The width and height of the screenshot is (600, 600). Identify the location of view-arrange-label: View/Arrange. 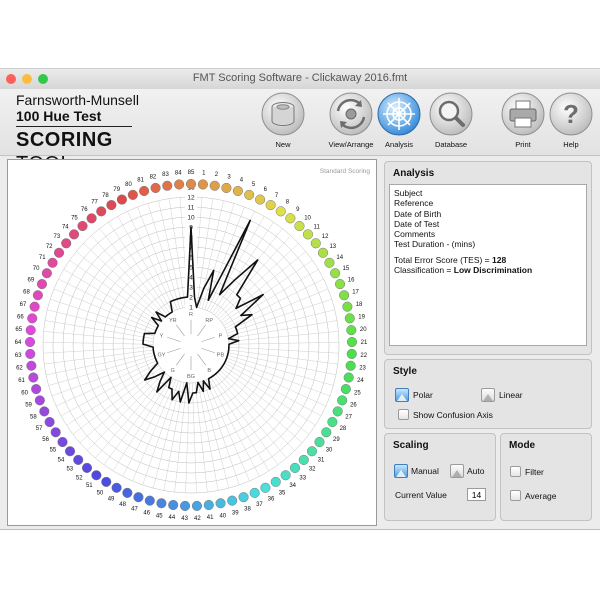
(351, 144).